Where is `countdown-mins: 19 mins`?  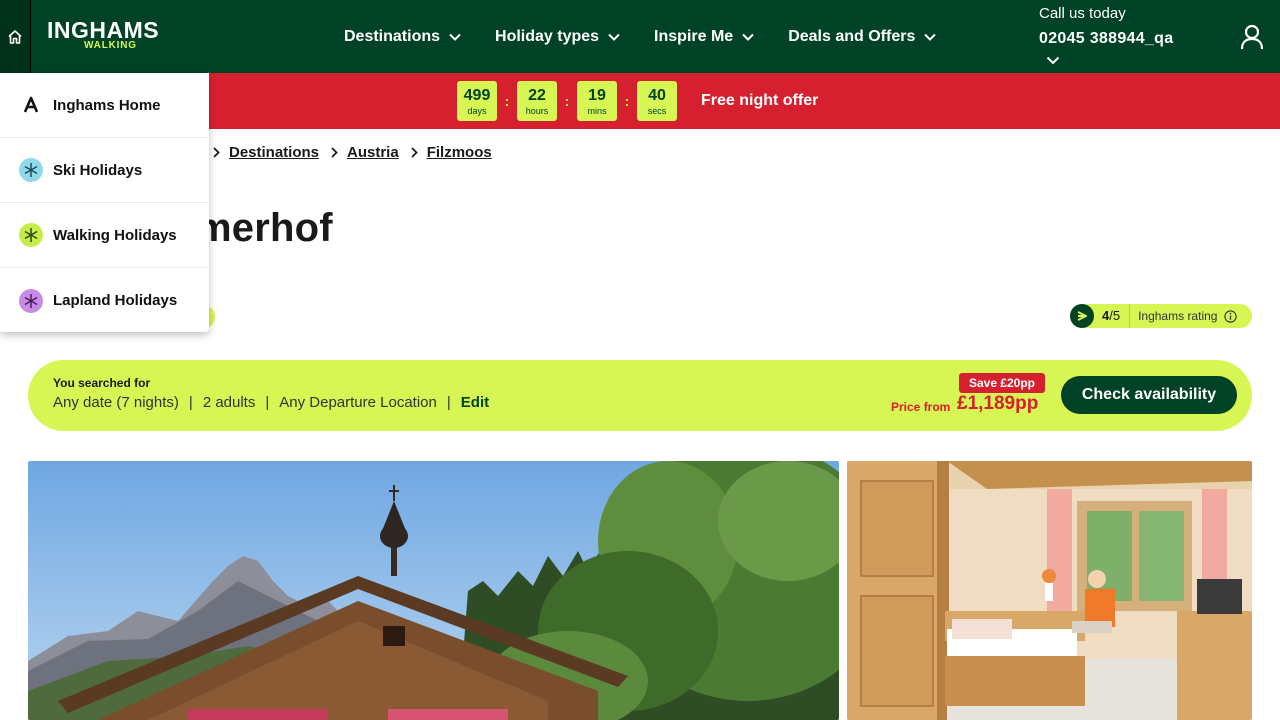
countdown-mins: 19 mins is located at coordinates (597, 101).